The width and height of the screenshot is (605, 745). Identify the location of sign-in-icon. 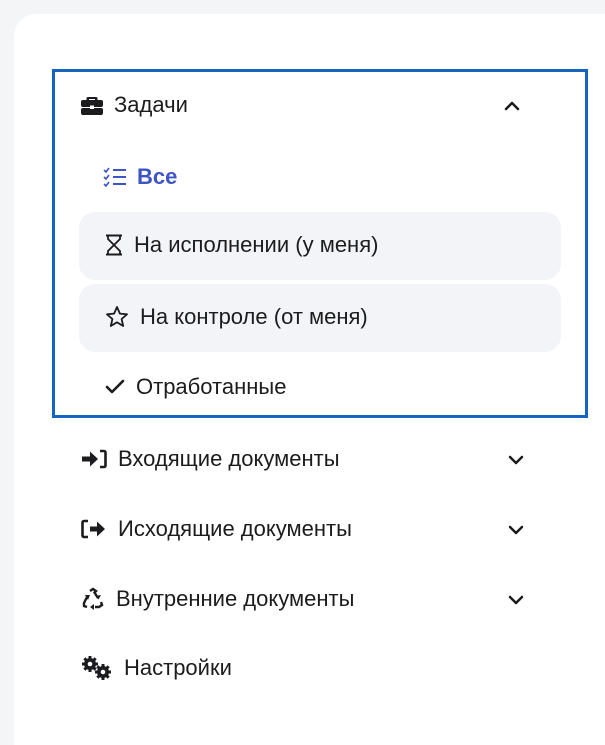
(94, 459).